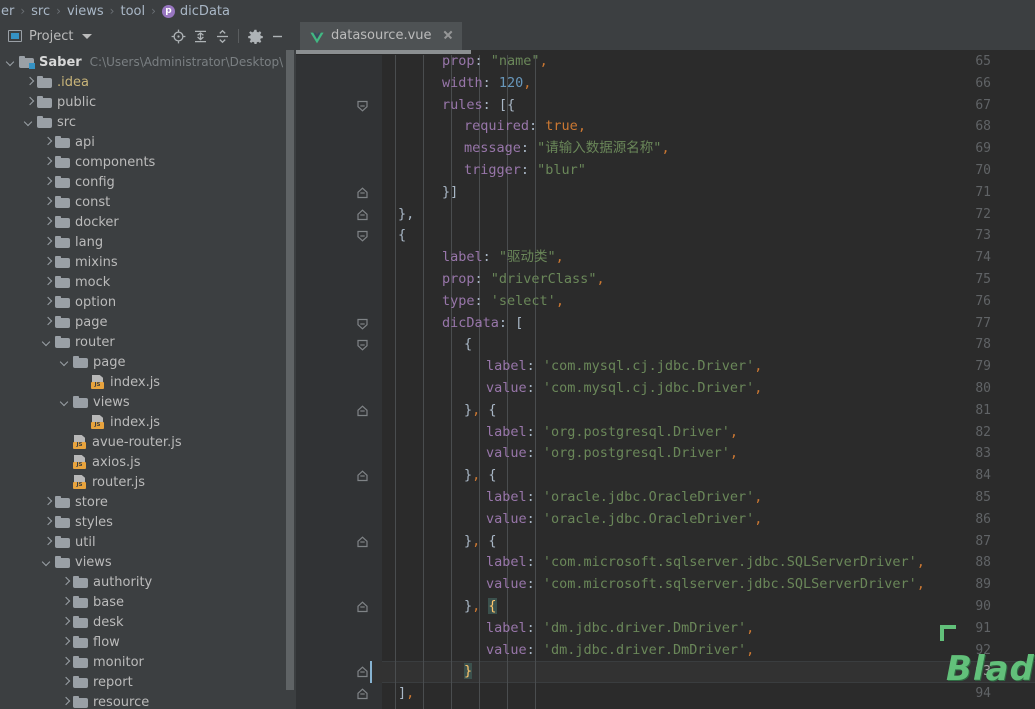 The width and height of the screenshot is (1035, 709). Describe the element at coordinates (148, 522) in the screenshot. I see `tree-row: styles` at that location.